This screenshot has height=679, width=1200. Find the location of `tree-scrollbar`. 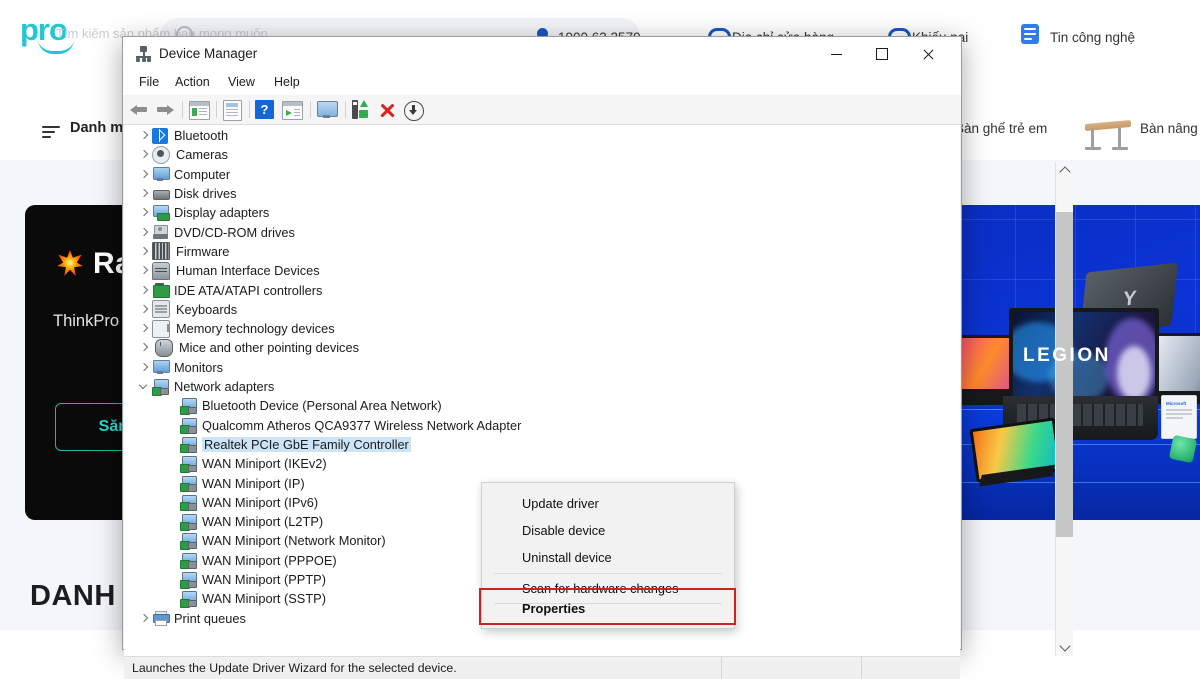

tree-scrollbar is located at coordinates (1064, 409).